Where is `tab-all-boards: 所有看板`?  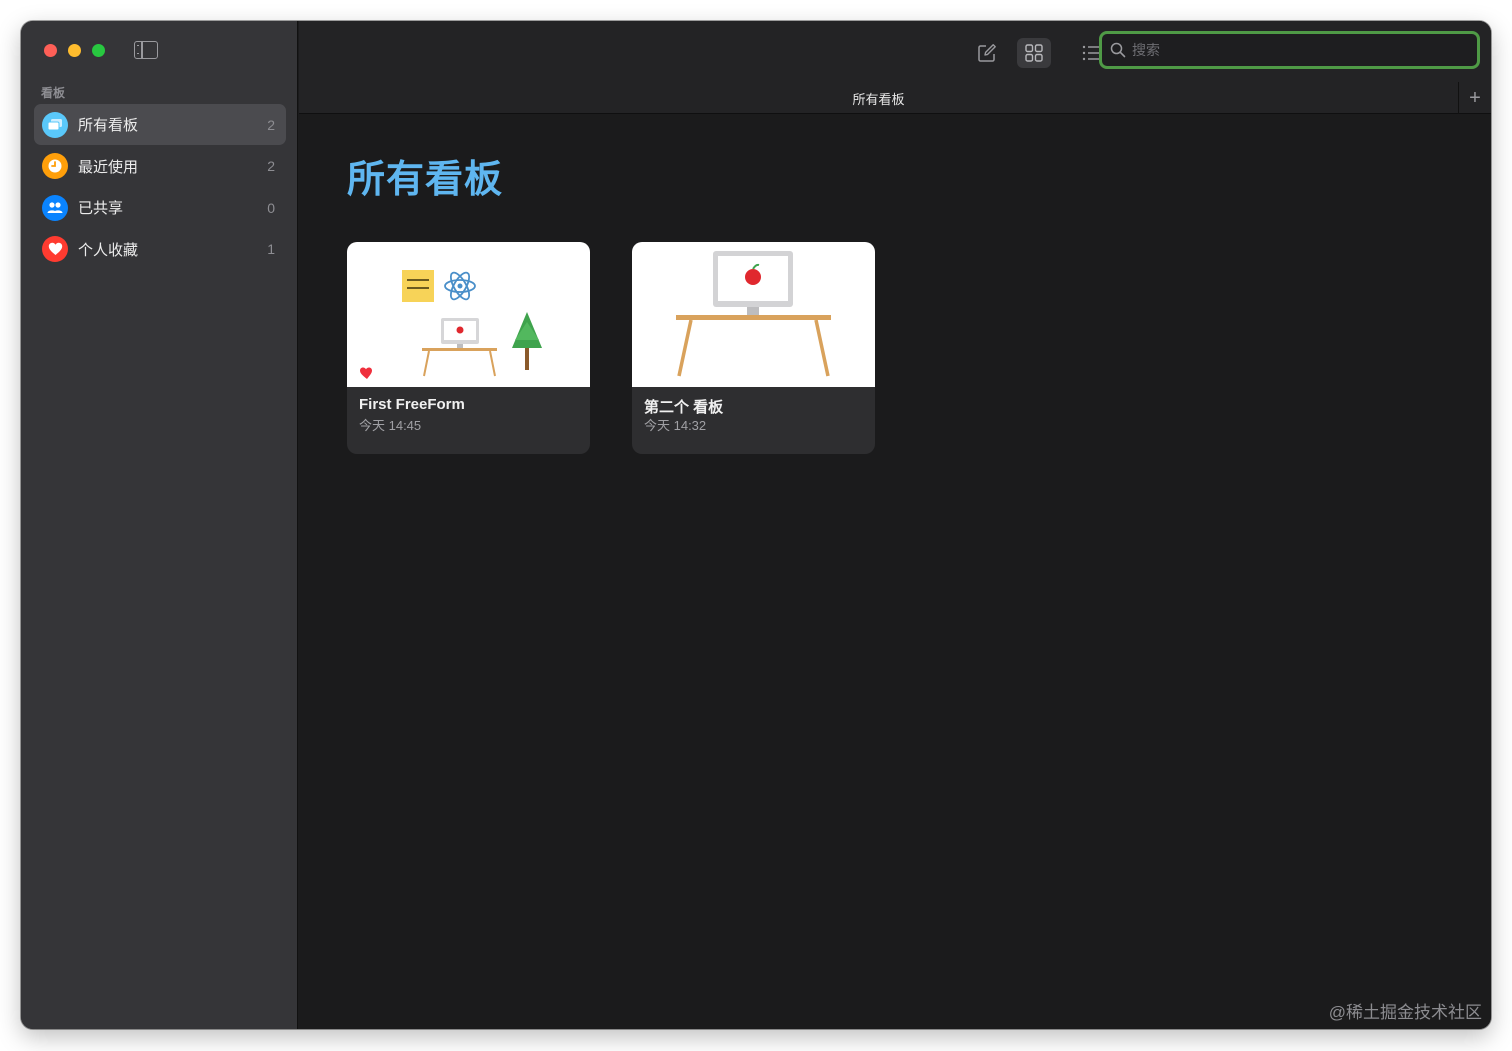
tab-all-boards: 所有看板 is located at coordinates (878, 98).